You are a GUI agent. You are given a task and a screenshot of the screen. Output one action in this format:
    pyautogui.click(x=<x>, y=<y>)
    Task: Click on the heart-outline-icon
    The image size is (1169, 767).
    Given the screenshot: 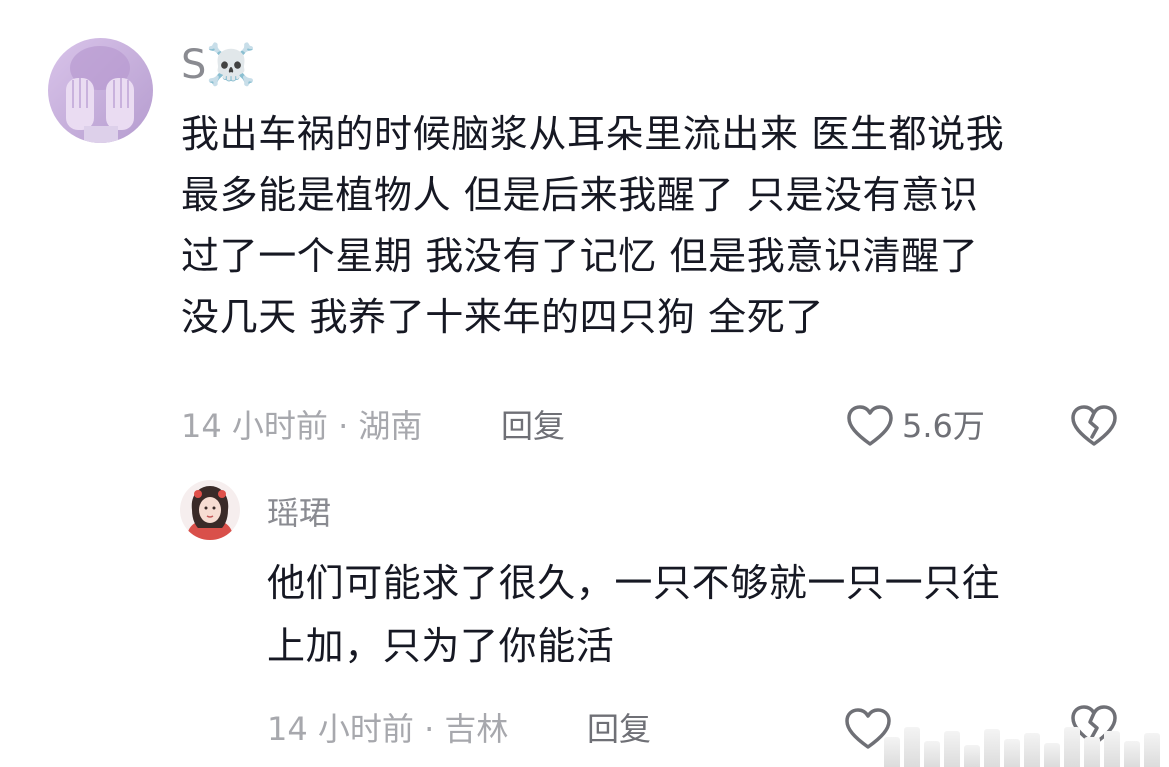 What is the action you would take?
    pyautogui.click(x=870, y=425)
    